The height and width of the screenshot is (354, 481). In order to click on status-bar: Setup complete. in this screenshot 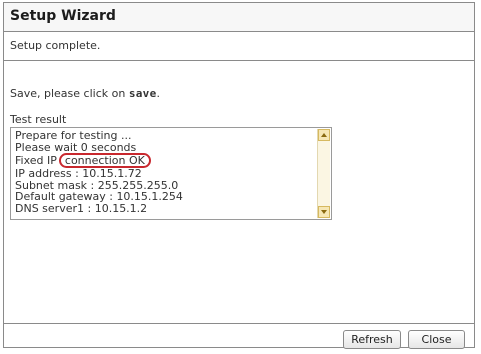, I will do `click(239, 46)`.